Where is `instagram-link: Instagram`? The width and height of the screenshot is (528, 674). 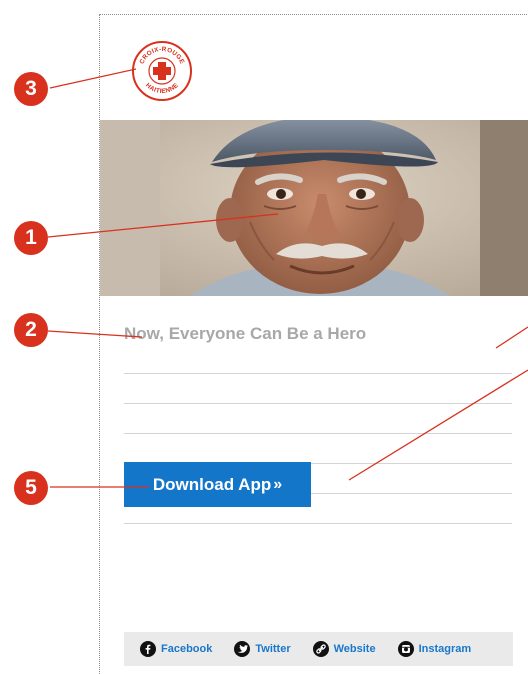
instagram-link: Instagram is located at coordinates (434, 649).